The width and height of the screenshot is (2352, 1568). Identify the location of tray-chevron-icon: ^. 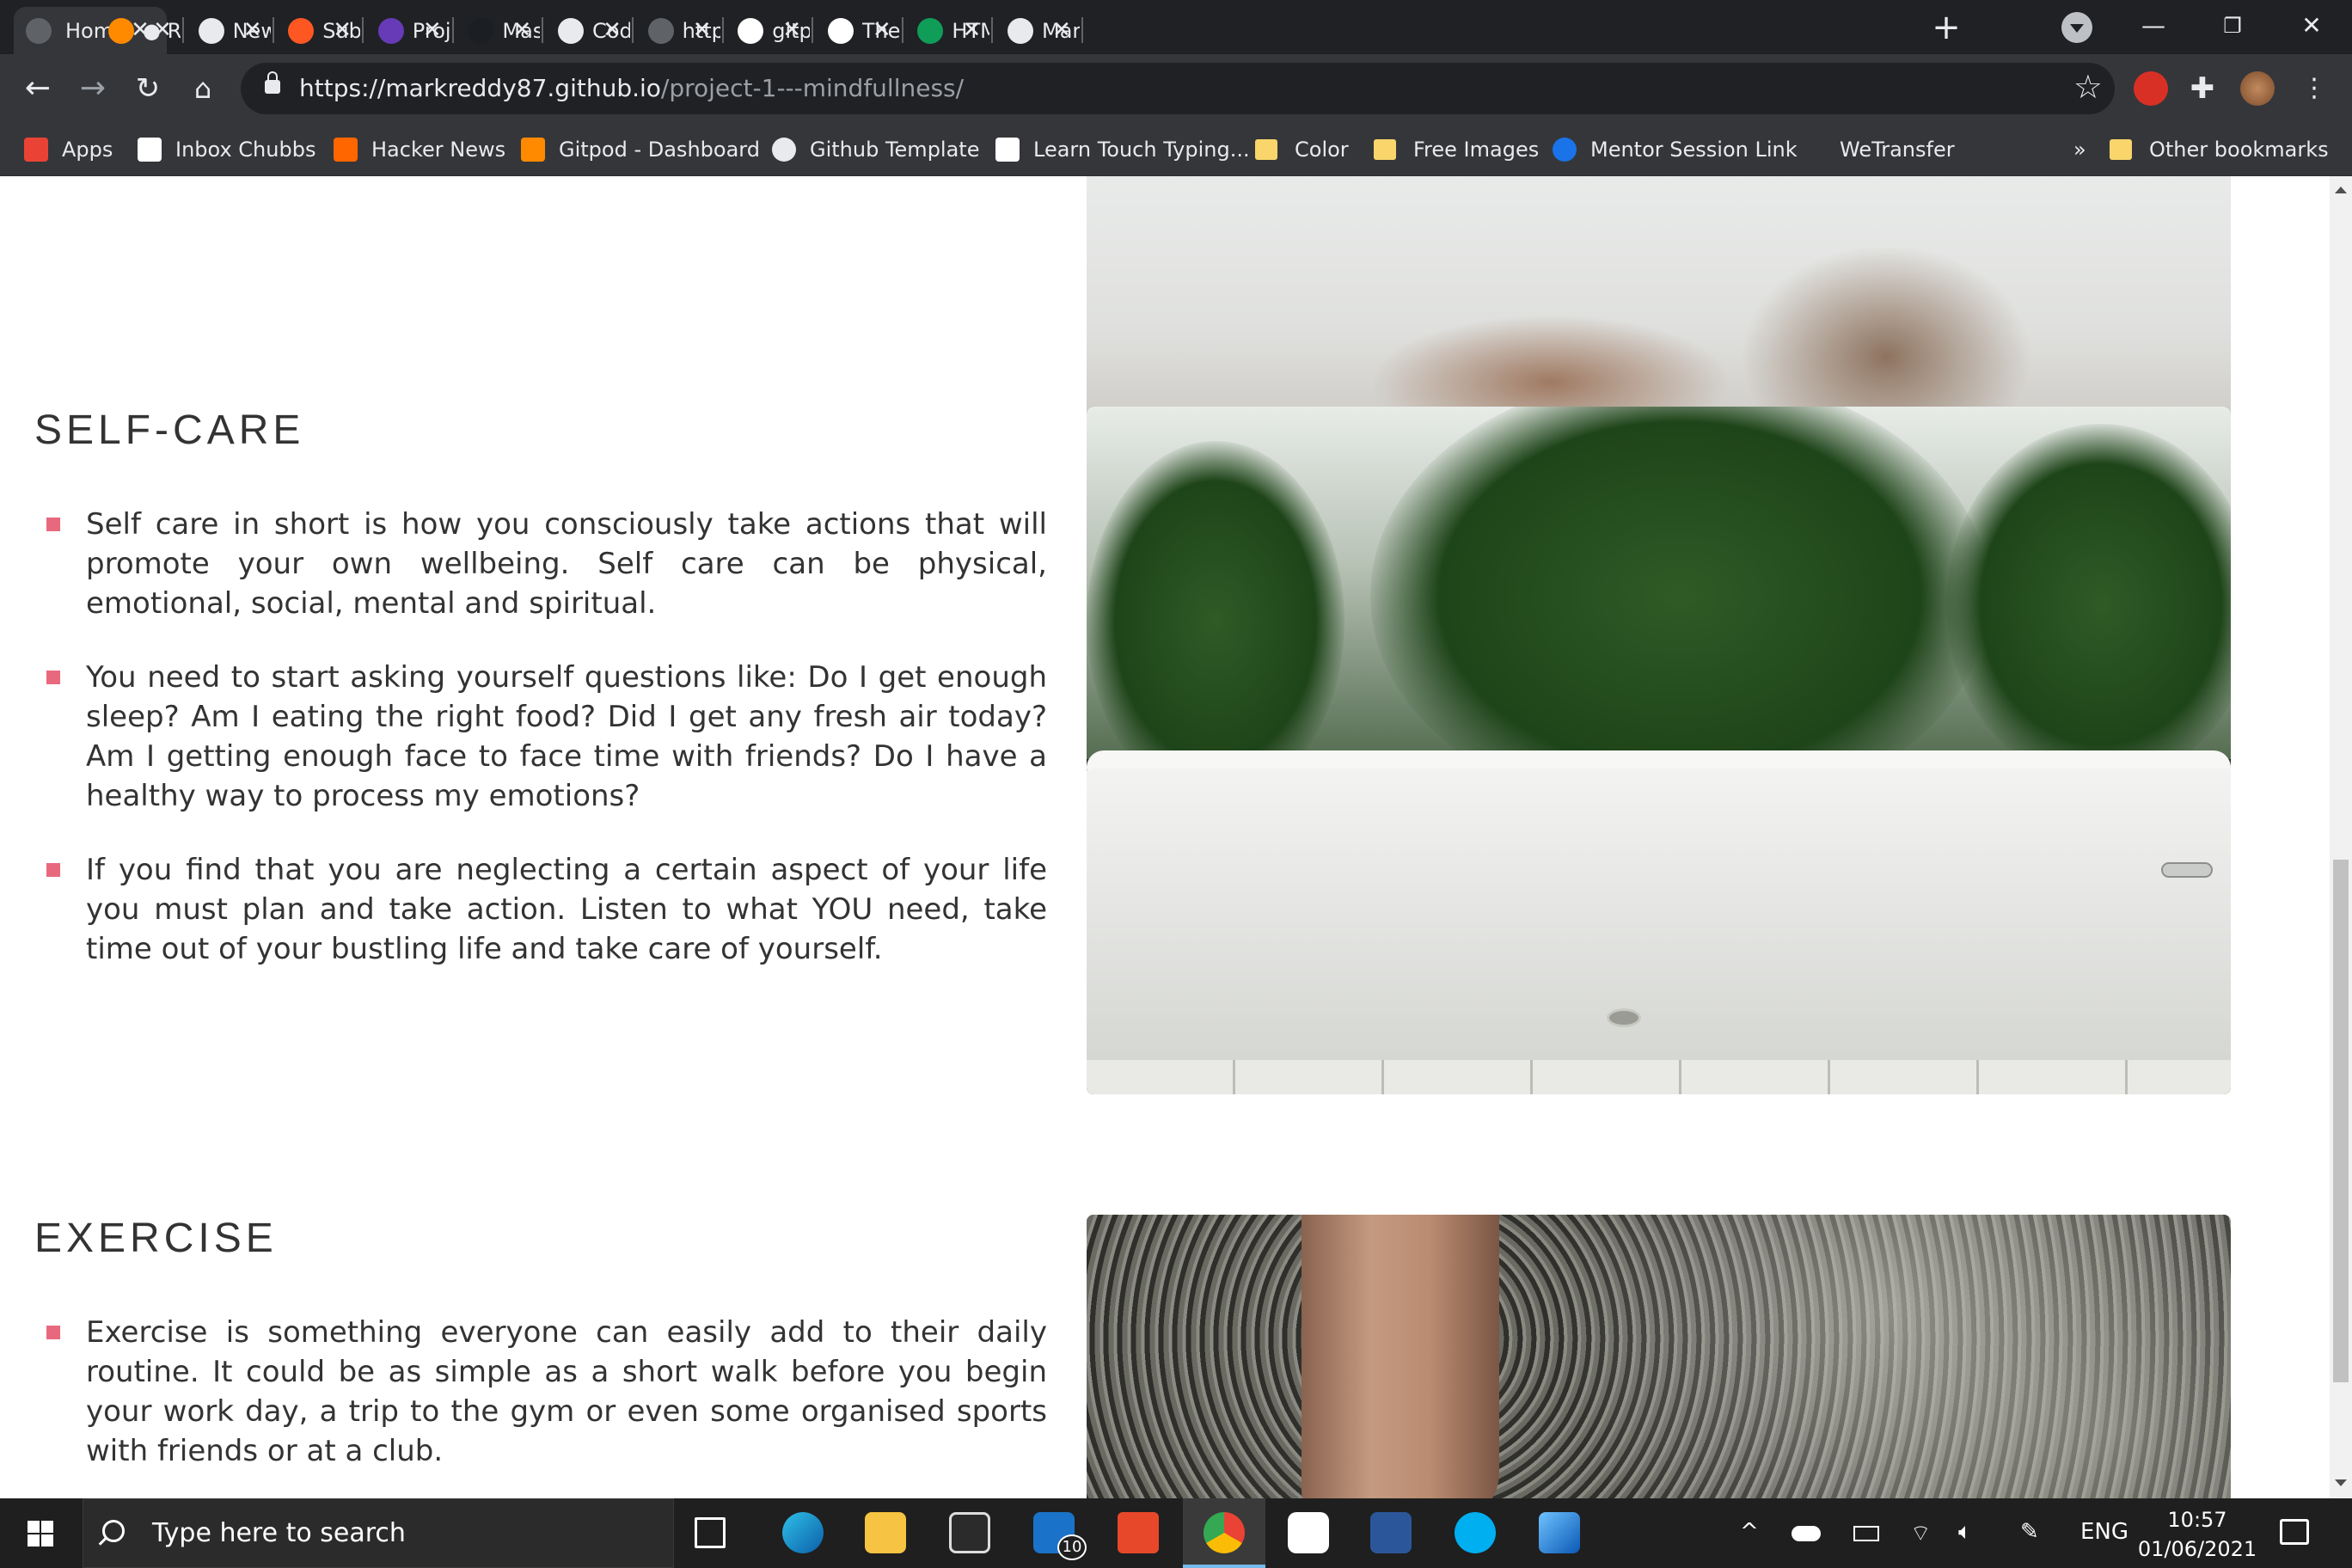
(1749, 1532).